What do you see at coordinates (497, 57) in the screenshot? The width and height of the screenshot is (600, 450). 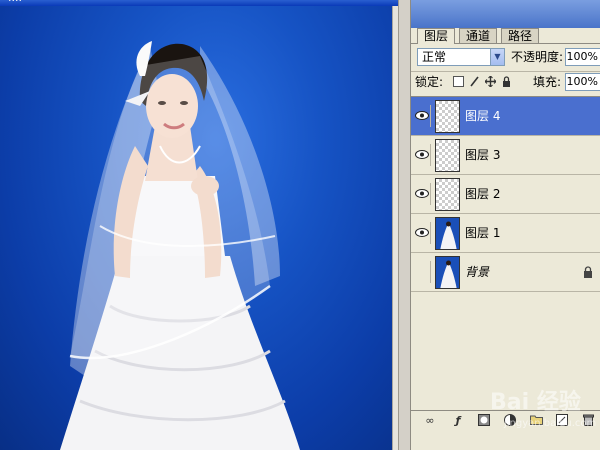 I see `chevron-down-icon: ▼` at bounding box center [497, 57].